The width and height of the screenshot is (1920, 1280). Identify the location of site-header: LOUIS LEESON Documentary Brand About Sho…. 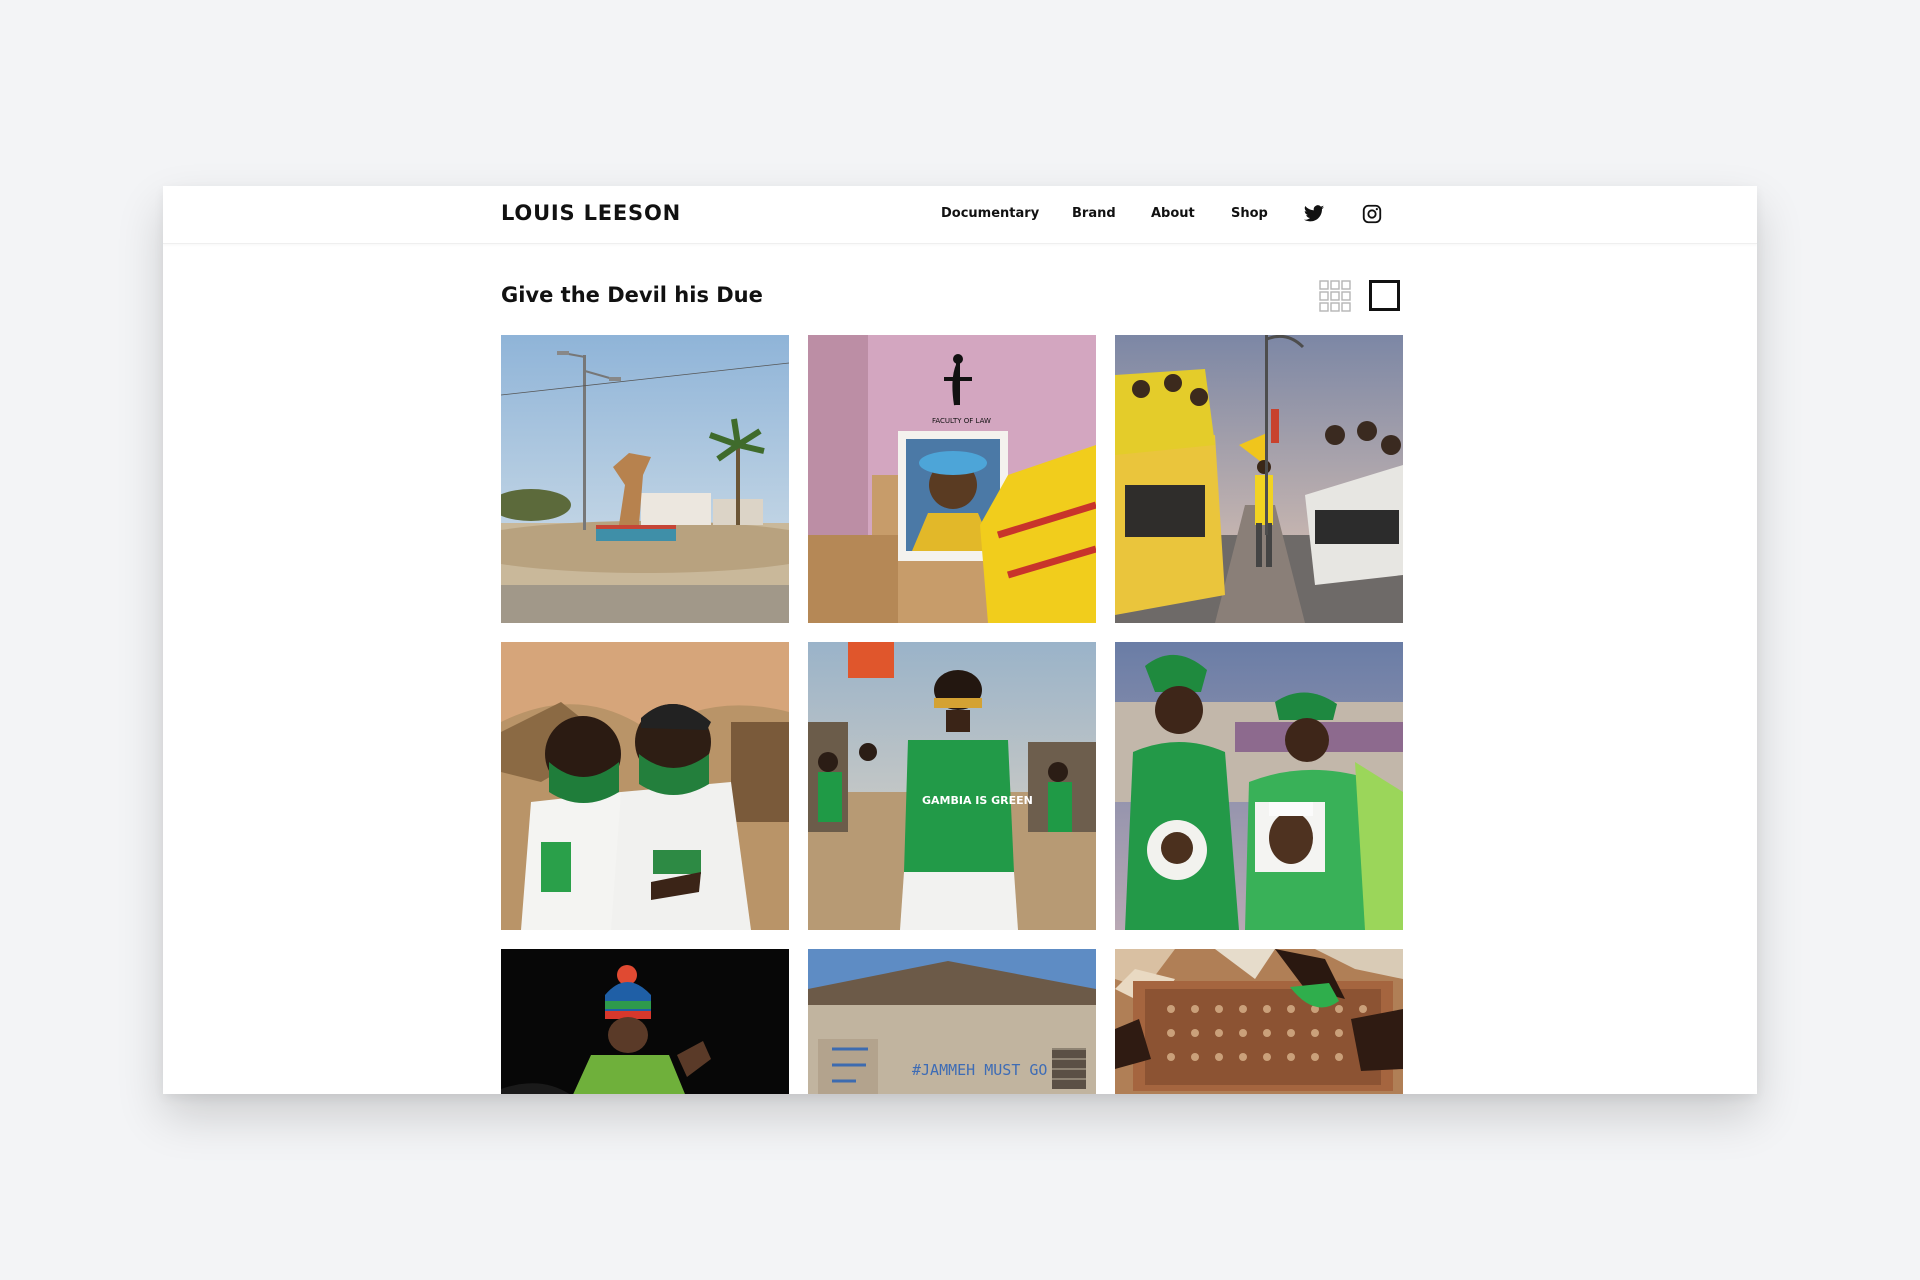
(960, 215).